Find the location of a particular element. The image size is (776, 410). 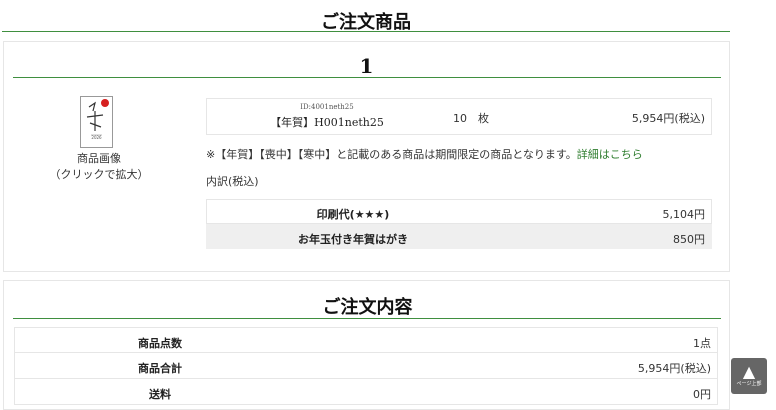

page-top-button: ▲ ページ上部 is located at coordinates (749, 376).